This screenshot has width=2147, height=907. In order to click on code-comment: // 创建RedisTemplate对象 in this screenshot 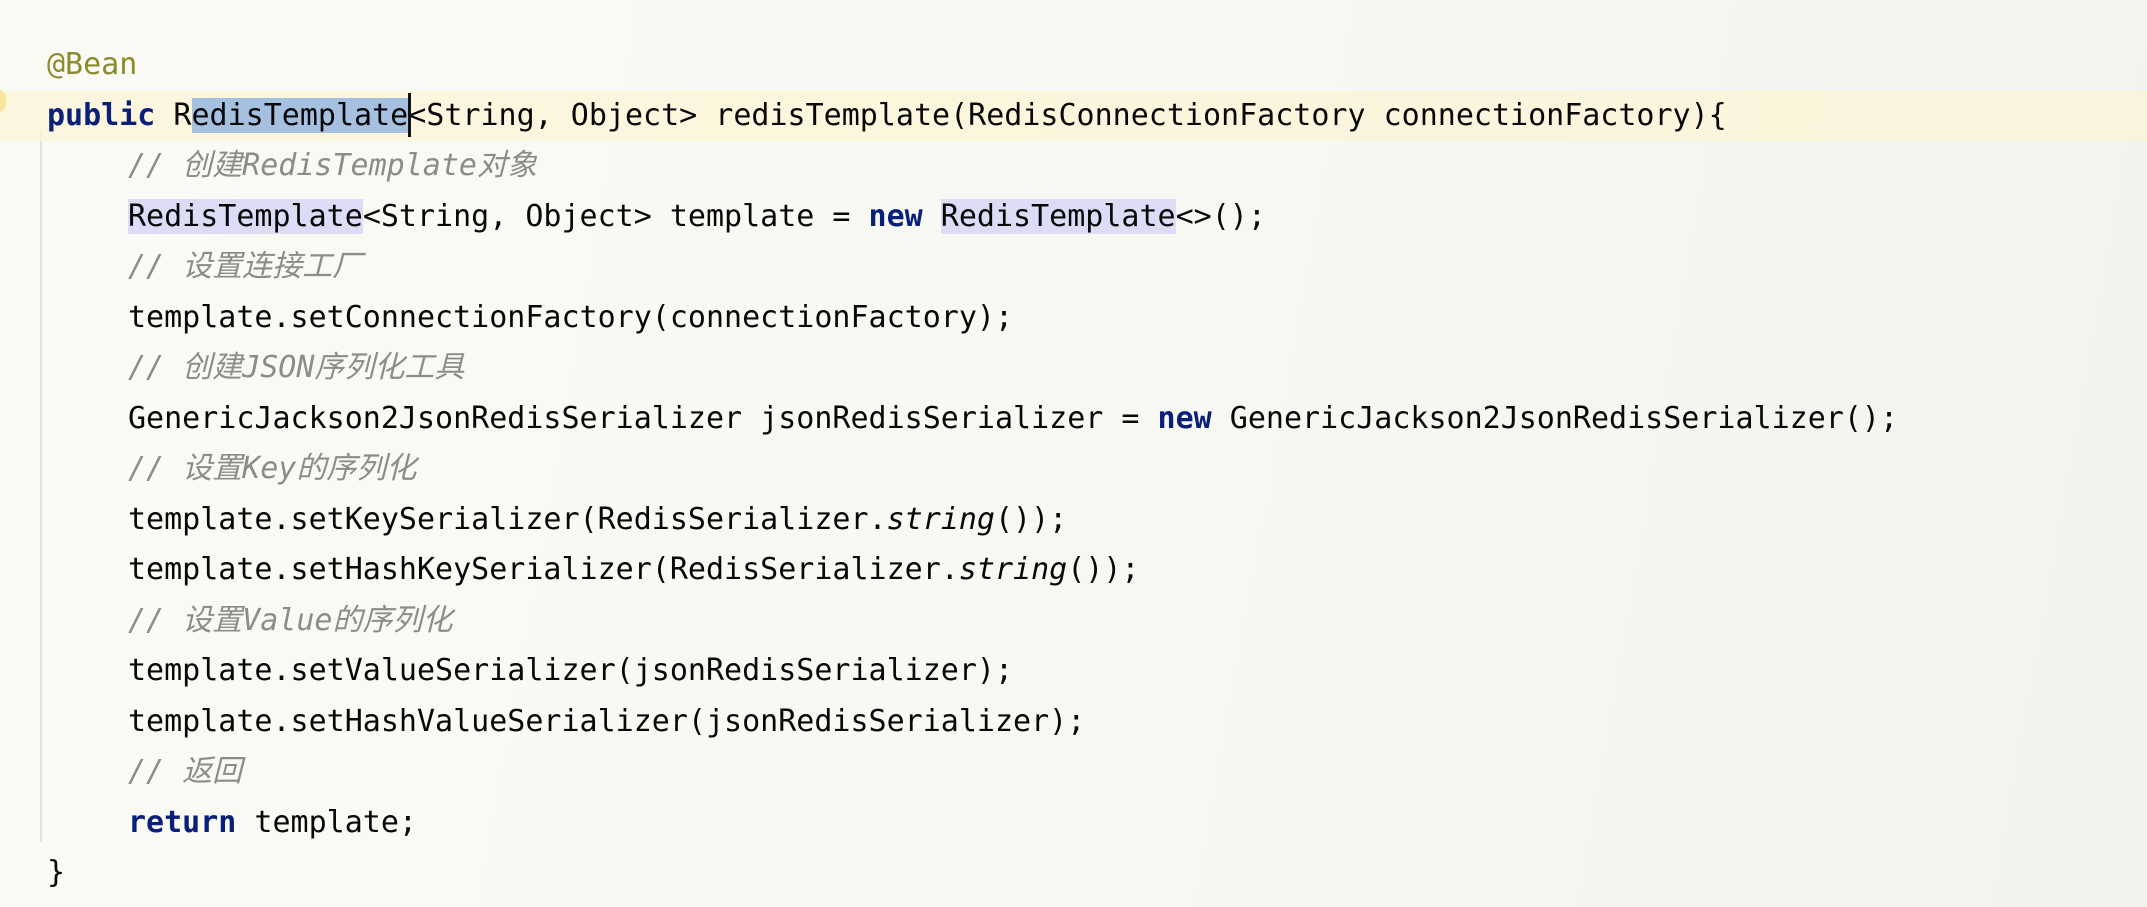, I will do `click(332, 165)`.